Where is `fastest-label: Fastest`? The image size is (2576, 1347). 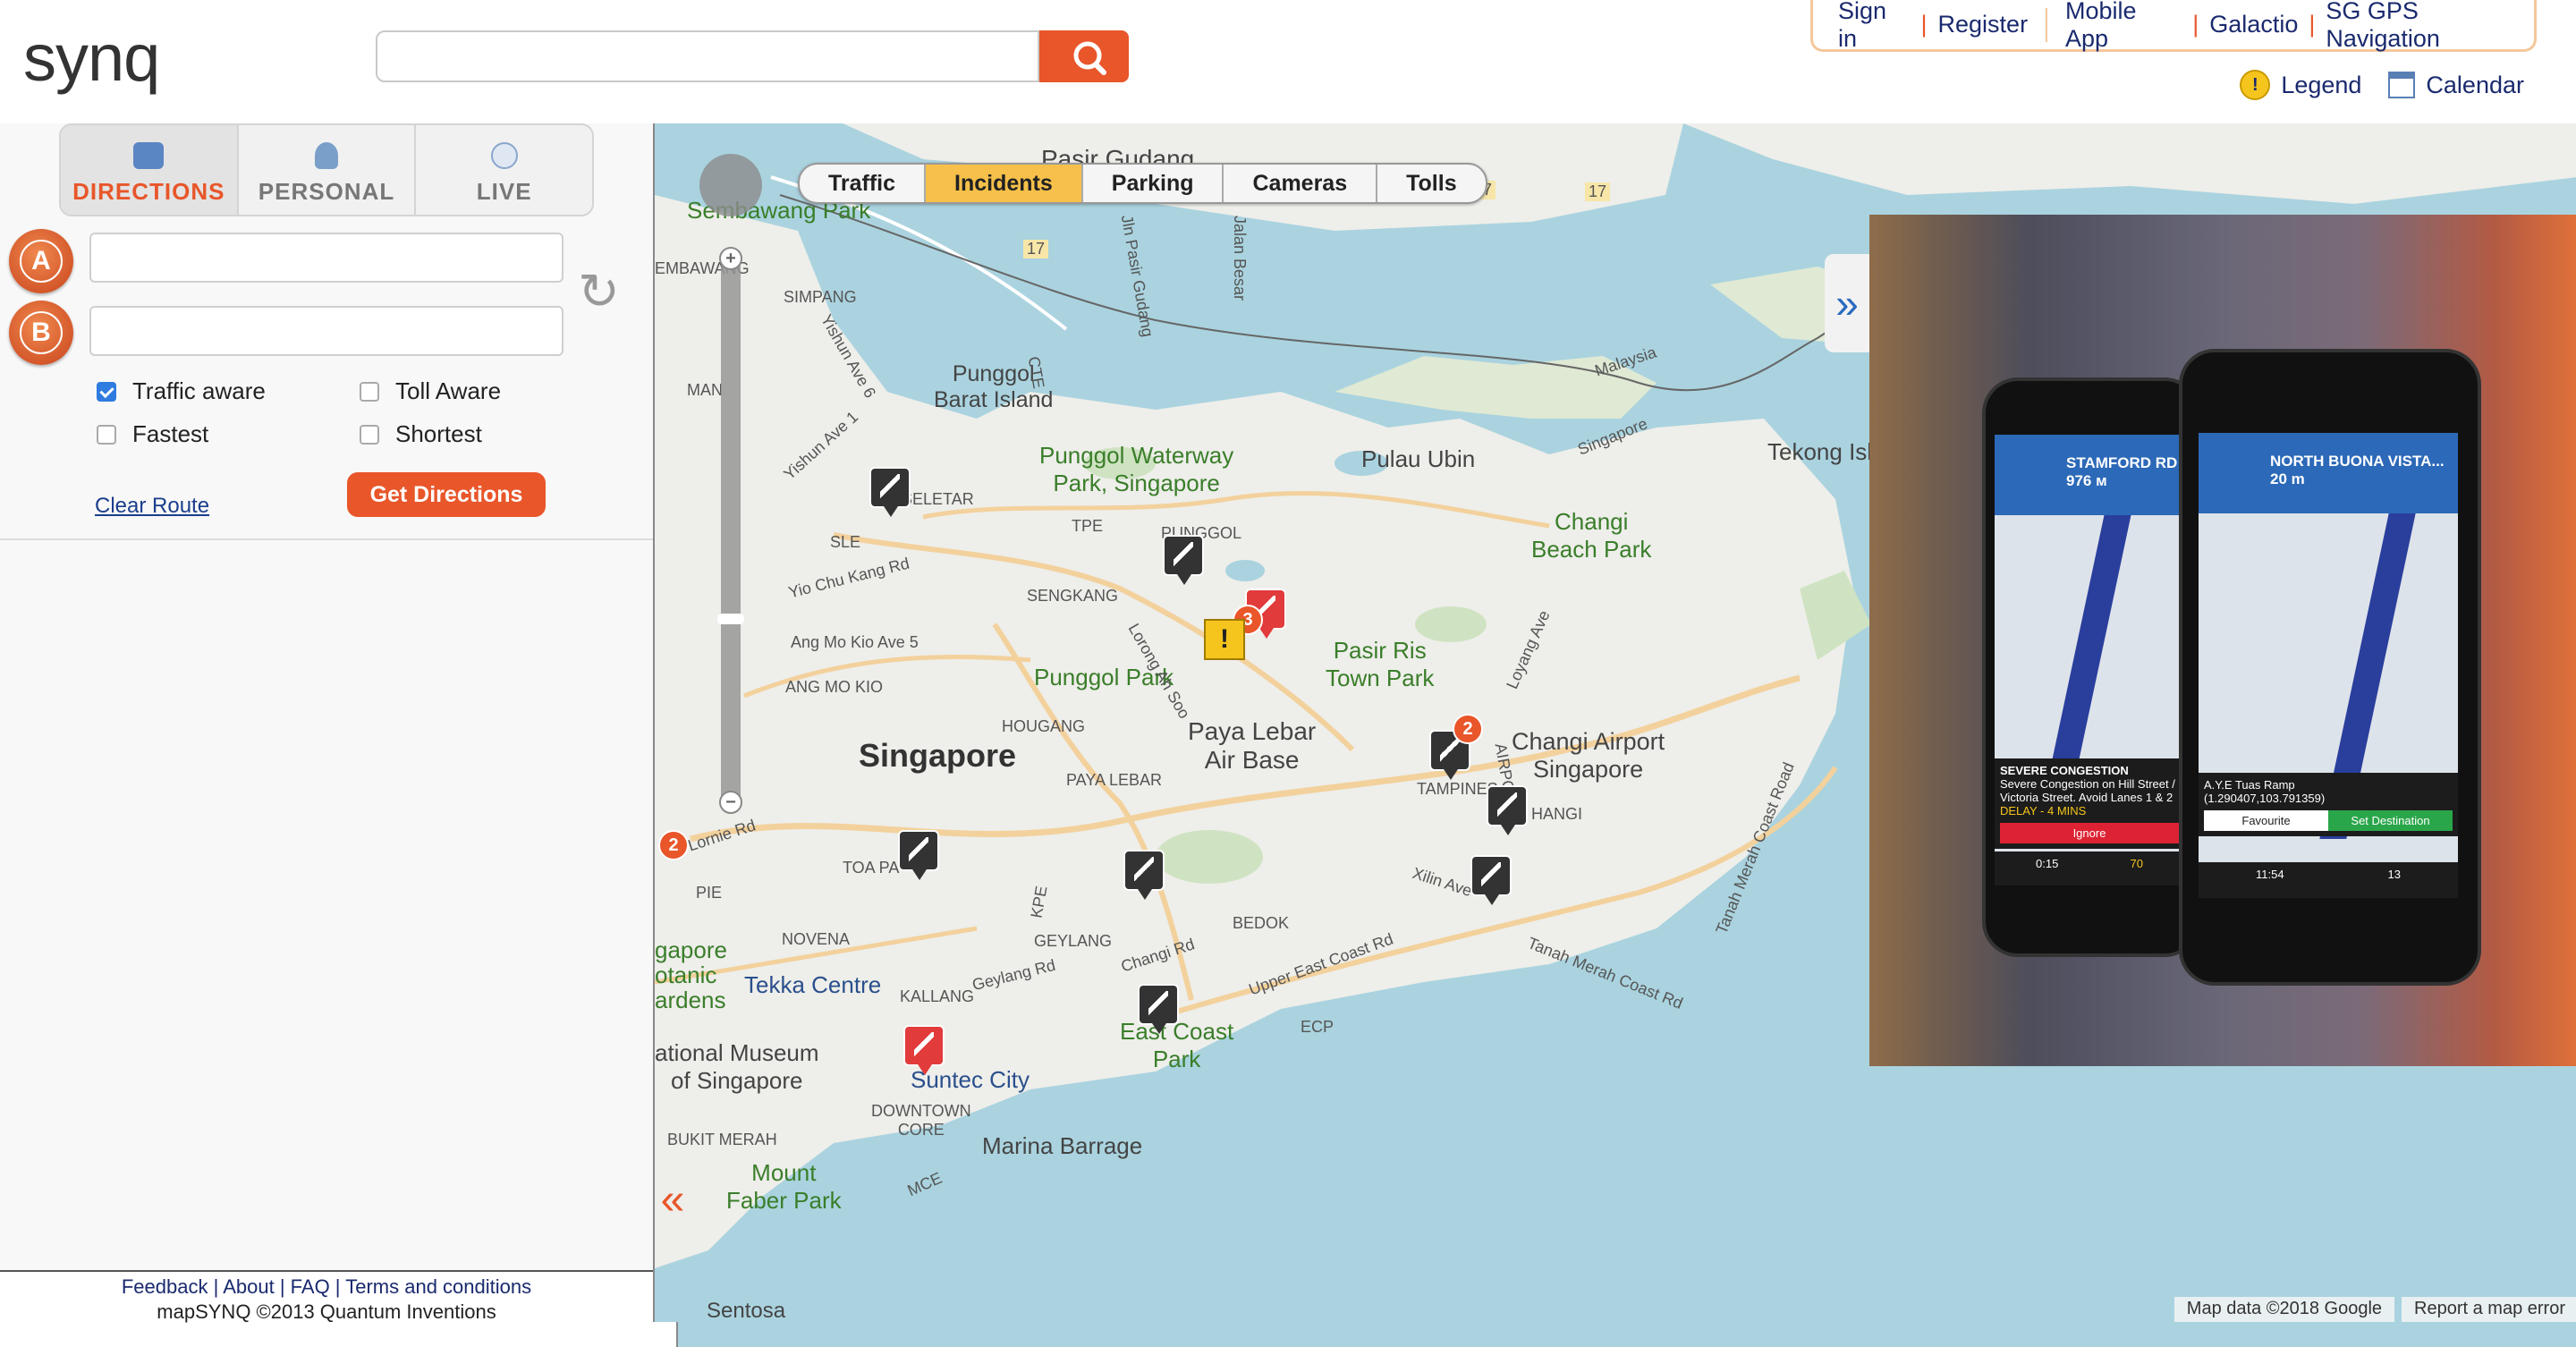
fastest-label: Fastest is located at coordinates (170, 433).